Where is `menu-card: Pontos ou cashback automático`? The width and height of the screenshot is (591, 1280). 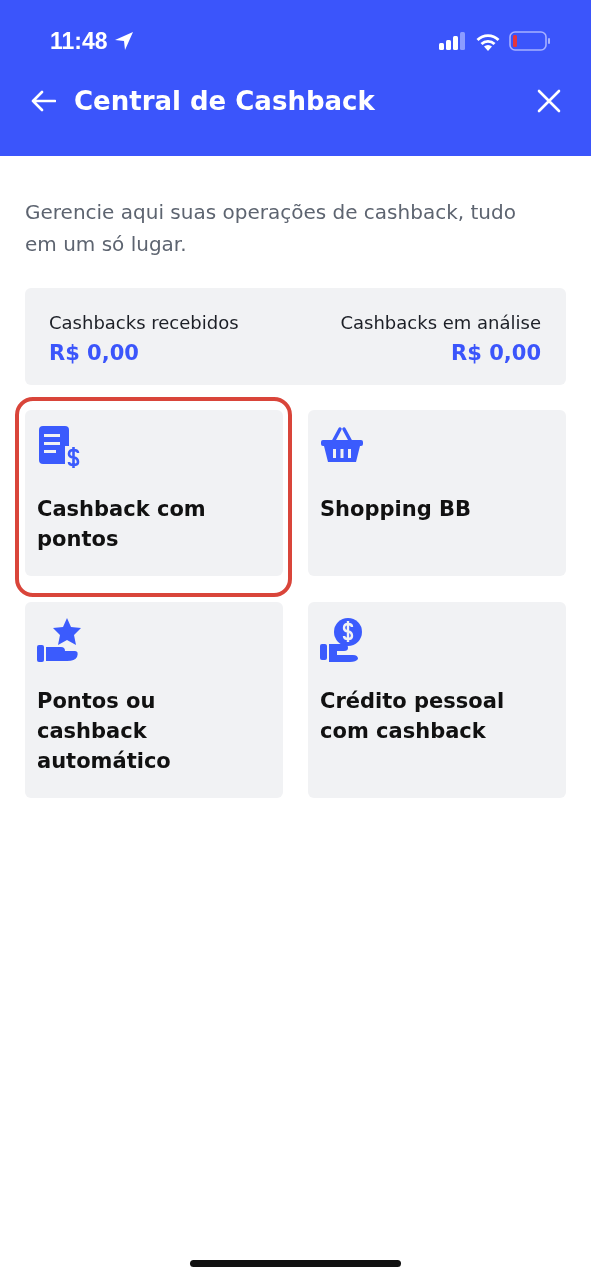 menu-card: Pontos ou cashback automático is located at coordinates (154, 700).